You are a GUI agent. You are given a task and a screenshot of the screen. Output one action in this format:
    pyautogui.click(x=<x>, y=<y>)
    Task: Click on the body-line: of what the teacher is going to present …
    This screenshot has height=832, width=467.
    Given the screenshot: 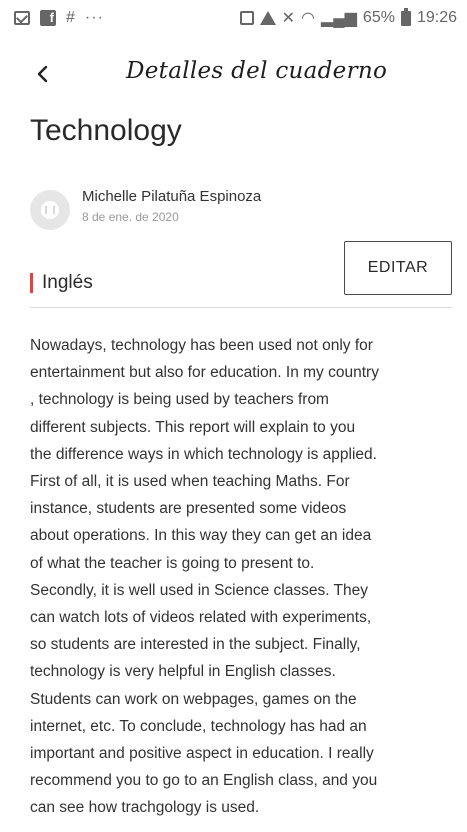 What is the action you would take?
    pyautogui.click(x=172, y=563)
    